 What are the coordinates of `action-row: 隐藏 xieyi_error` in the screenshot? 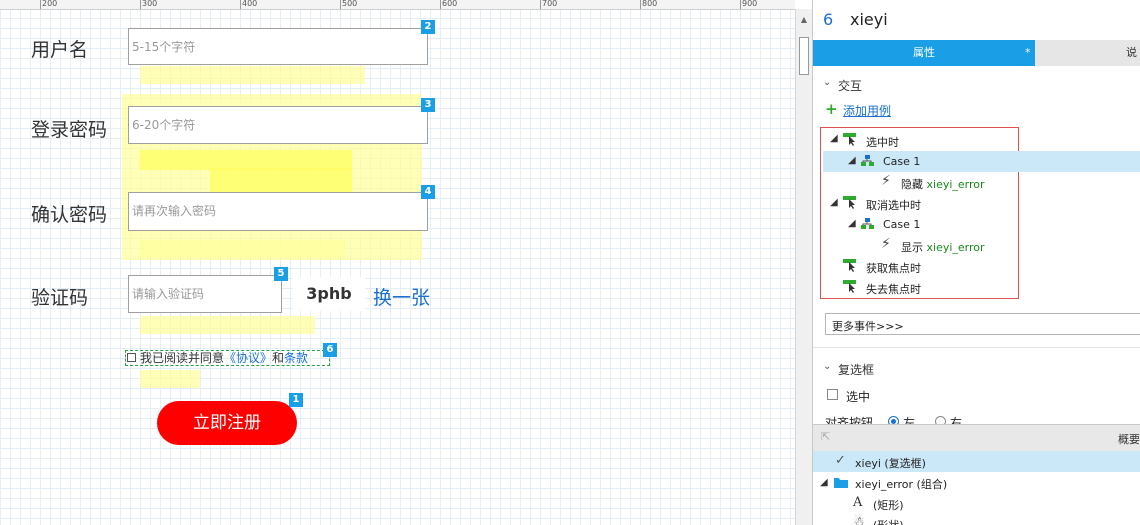 It's located at (943, 184).